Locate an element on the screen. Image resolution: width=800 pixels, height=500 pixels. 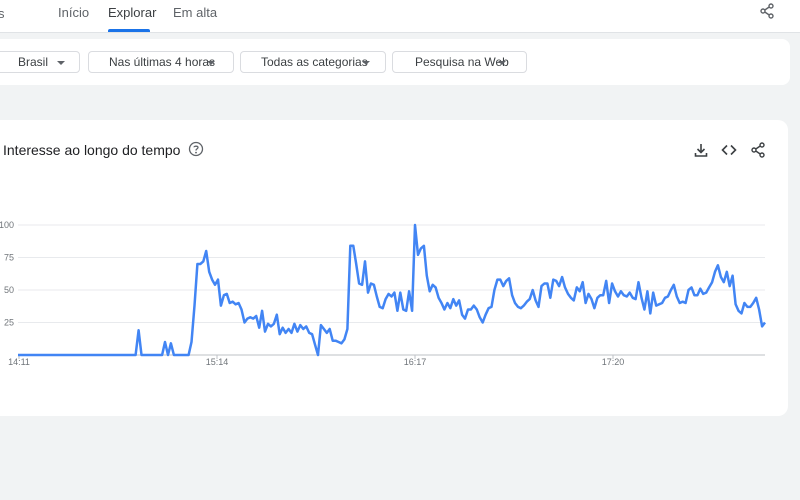
x-tick-label: 16:17 is located at coordinates (415, 362).